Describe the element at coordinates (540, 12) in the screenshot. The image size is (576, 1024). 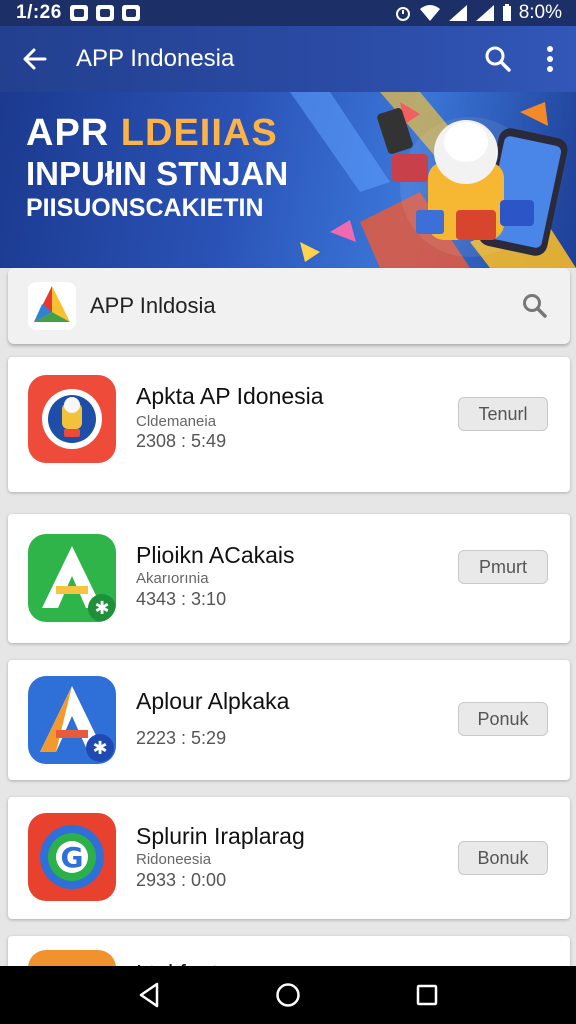
I see `battery-percent: 8:0%` at that location.